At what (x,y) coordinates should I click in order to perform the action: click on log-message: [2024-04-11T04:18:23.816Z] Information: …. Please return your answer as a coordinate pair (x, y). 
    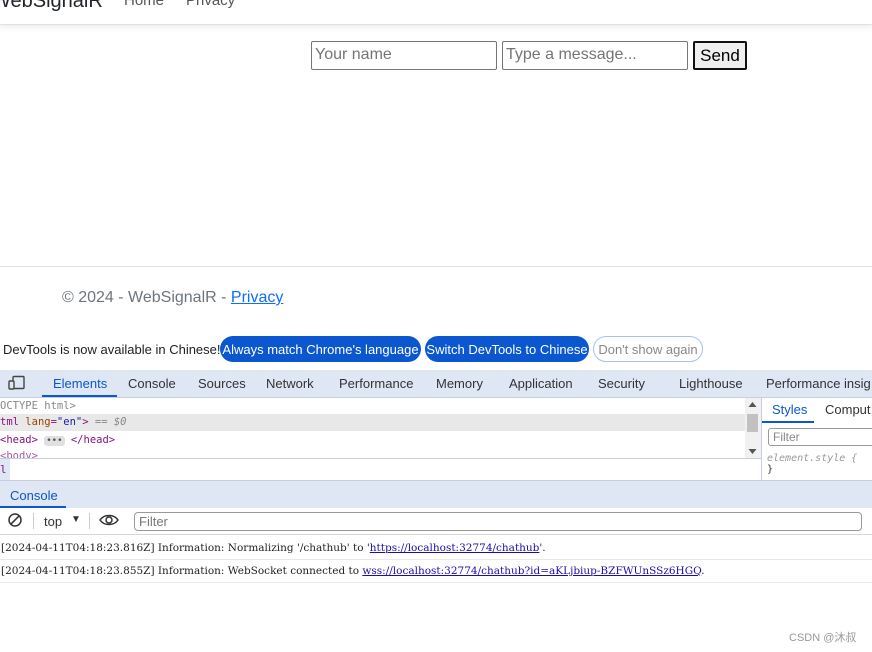
    Looking at the image, I should click on (185, 548).